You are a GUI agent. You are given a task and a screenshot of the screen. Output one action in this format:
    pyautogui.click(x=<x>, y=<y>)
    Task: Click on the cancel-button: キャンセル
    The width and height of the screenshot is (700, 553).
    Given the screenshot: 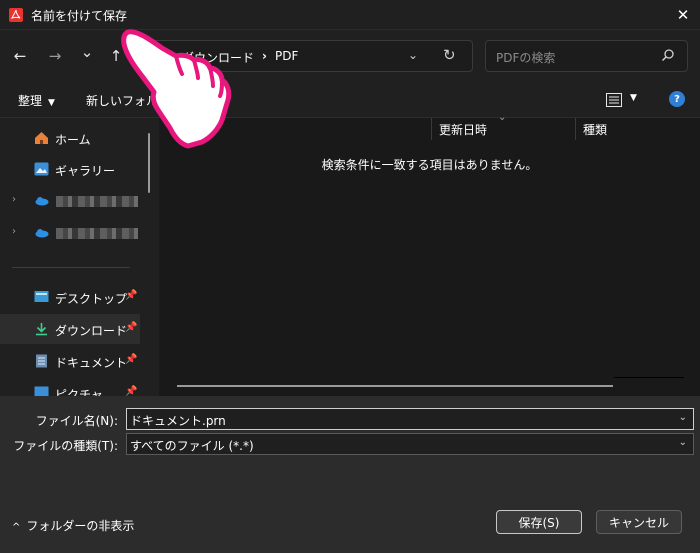 What is the action you would take?
    pyautogui.click(x=639, y=522)
    